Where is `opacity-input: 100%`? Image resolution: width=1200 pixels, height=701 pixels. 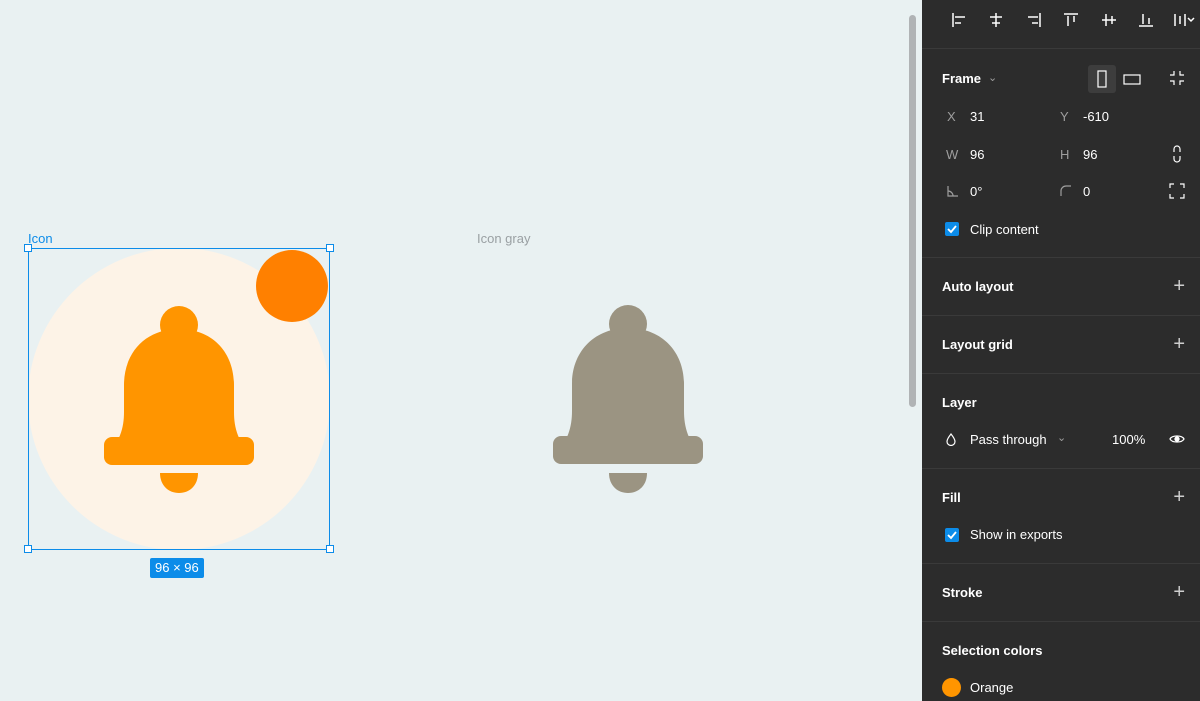
opacity-input: 100% is located at coordinates (1128, 439).